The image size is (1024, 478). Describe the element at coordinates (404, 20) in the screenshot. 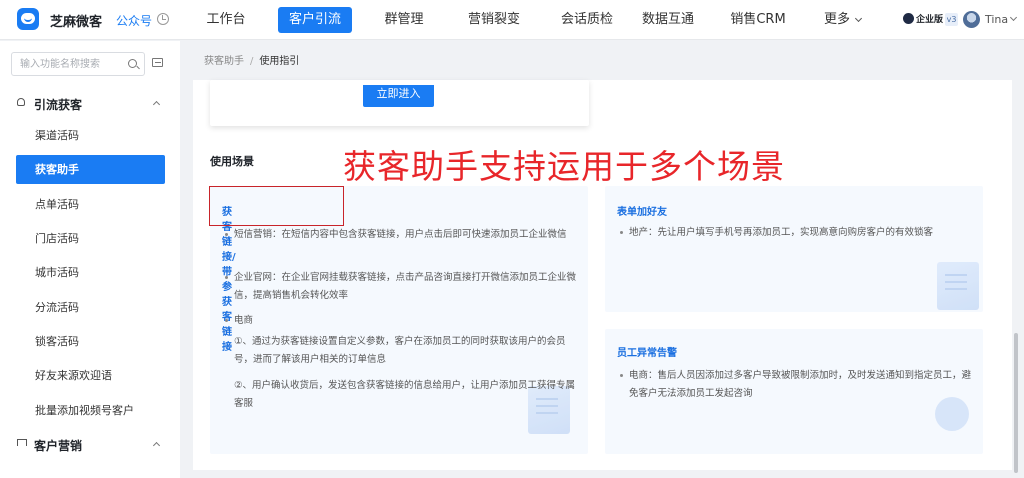

I see `nav-group-management: 群管理` at that location.